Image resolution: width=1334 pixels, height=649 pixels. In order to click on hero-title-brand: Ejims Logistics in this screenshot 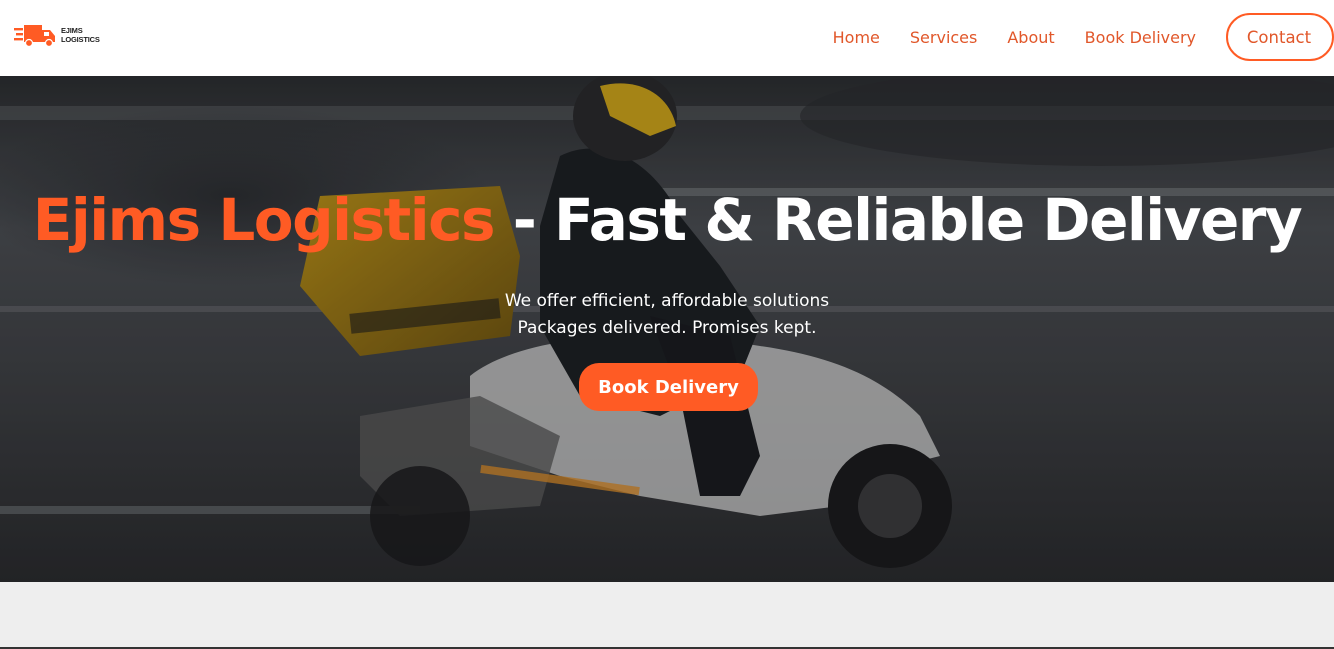, I will do `click(264, 220)`.